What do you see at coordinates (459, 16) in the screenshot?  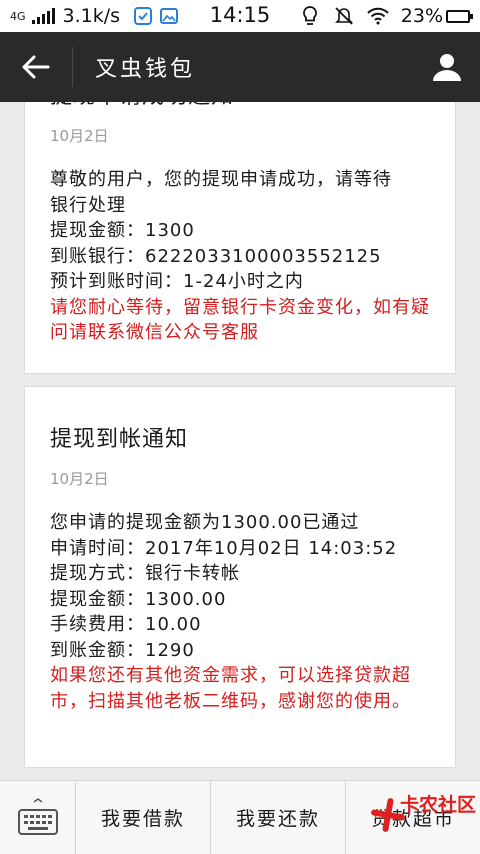 I see `battery-icon` at bounding box center [459, 16].